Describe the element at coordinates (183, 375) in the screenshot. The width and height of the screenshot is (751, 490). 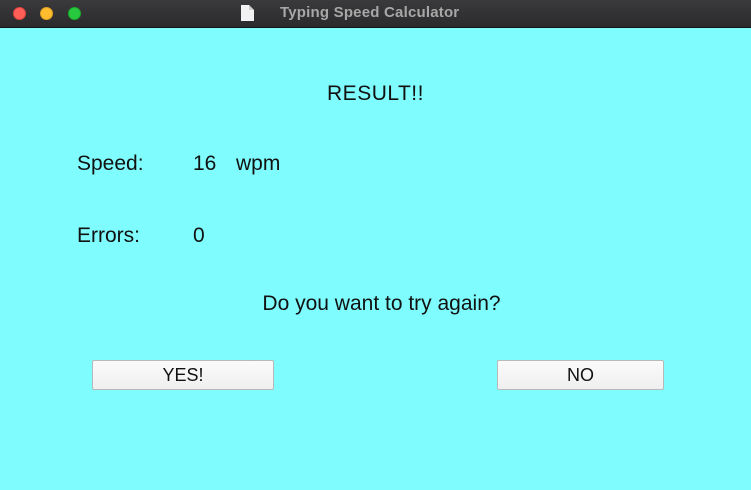
I see `yes-button: YES!` at that location.